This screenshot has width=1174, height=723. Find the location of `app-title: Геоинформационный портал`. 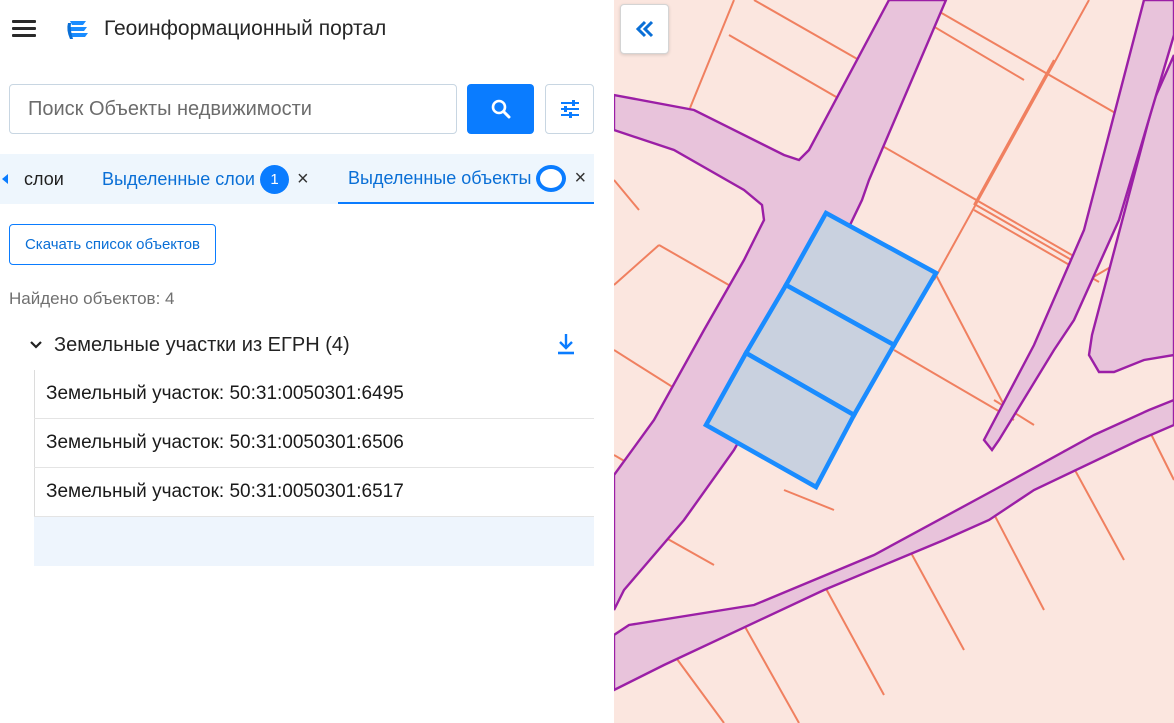

app-title: Геоинформационный портал is located at coordinates (245, 28).